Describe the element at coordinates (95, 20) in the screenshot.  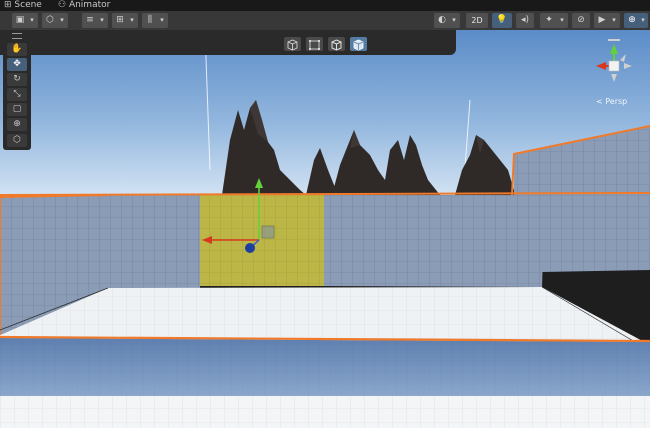
I see `gizmo-align-dropdown: ≡ ▾` at that location.